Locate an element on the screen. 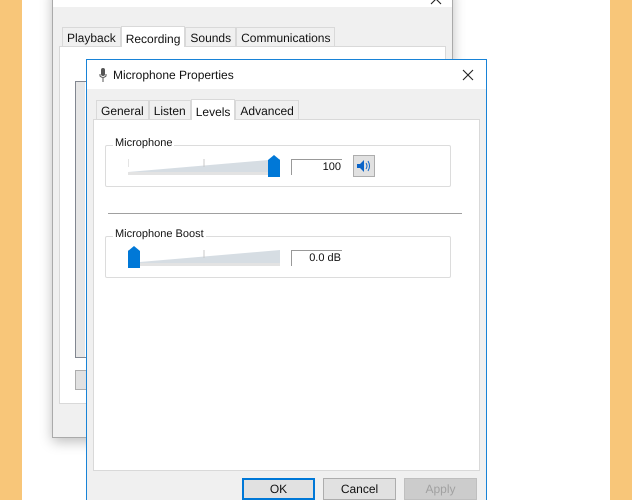 The height and width of the screenshot is (500, 632). tab: Playback is located at coordinates (91, 36).